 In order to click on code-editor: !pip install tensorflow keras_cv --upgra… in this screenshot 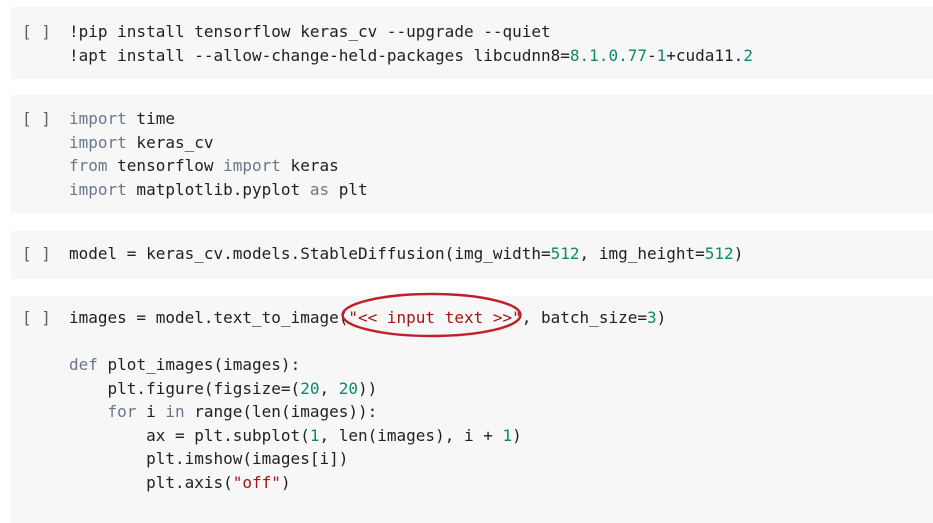, I will do `click(411, 43)`.